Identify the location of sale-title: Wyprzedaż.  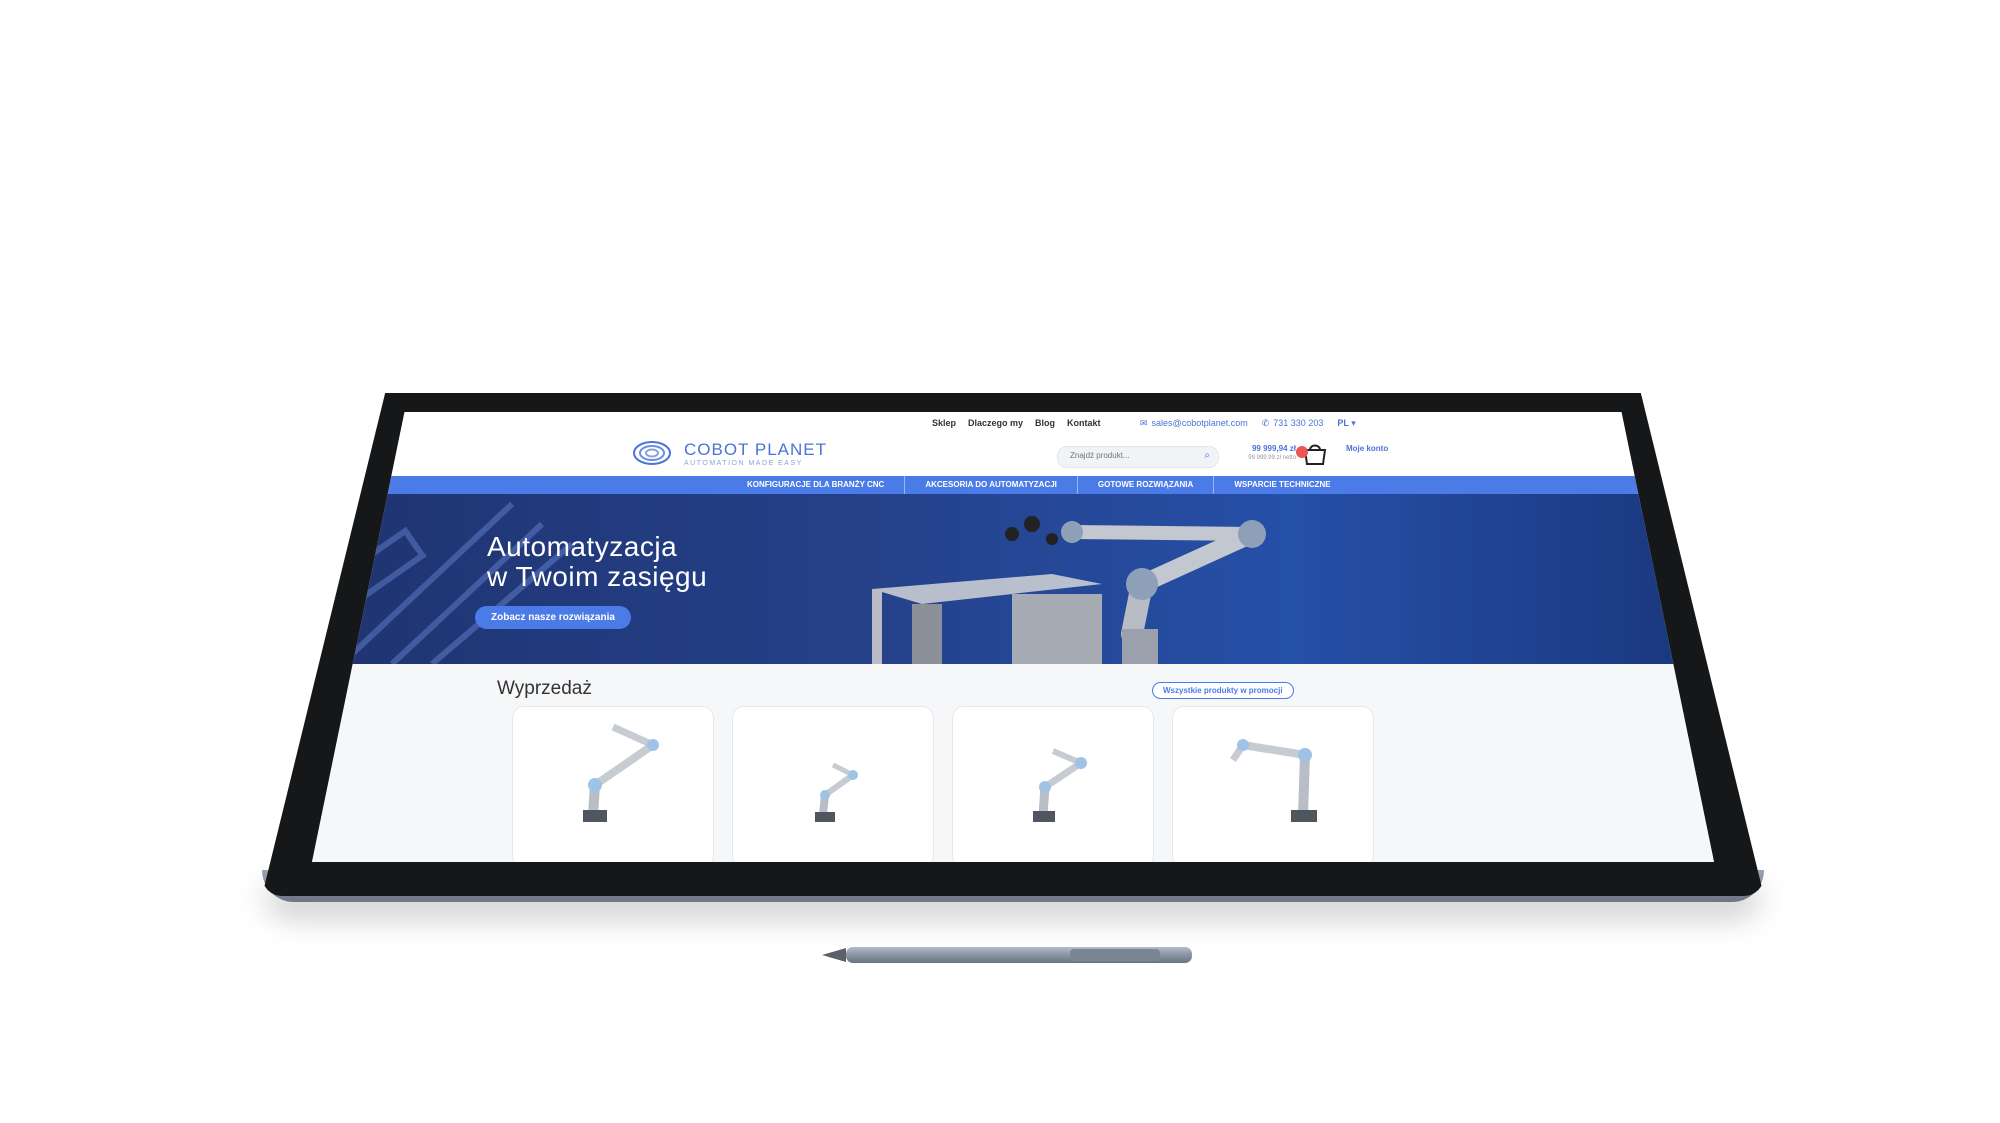
(544, 688).